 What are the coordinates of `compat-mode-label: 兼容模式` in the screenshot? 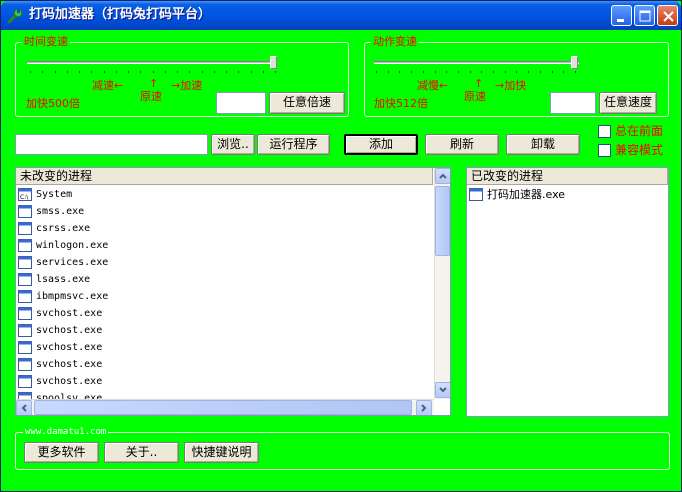 It's located at (639, 150).